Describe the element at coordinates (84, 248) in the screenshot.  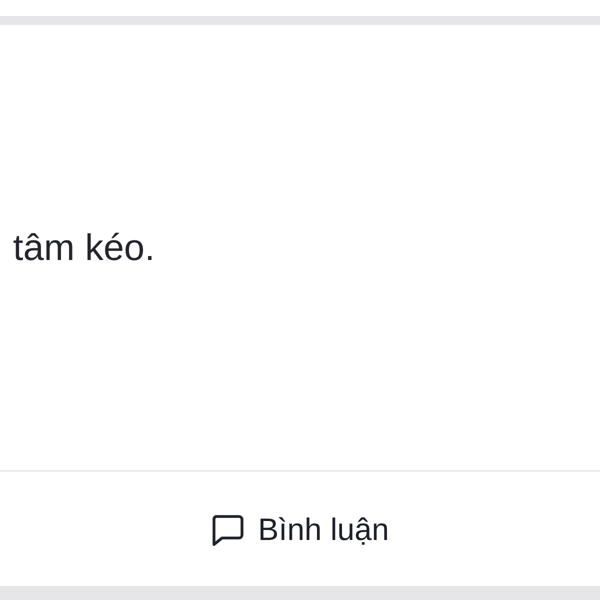
I see `post-text: tâm kéo.` at that location.